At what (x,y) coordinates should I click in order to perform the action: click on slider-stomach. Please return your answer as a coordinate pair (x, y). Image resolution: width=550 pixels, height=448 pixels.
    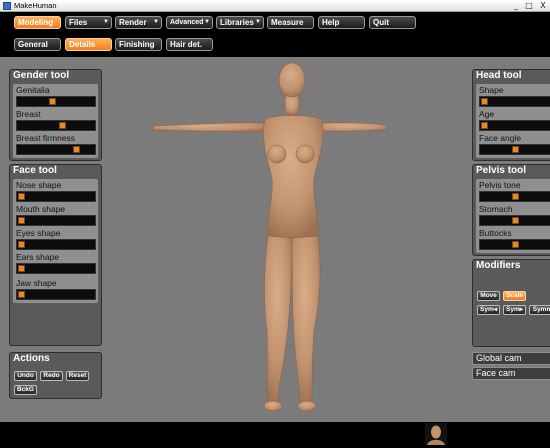
    Looking at the image, I should click on (514, 220).